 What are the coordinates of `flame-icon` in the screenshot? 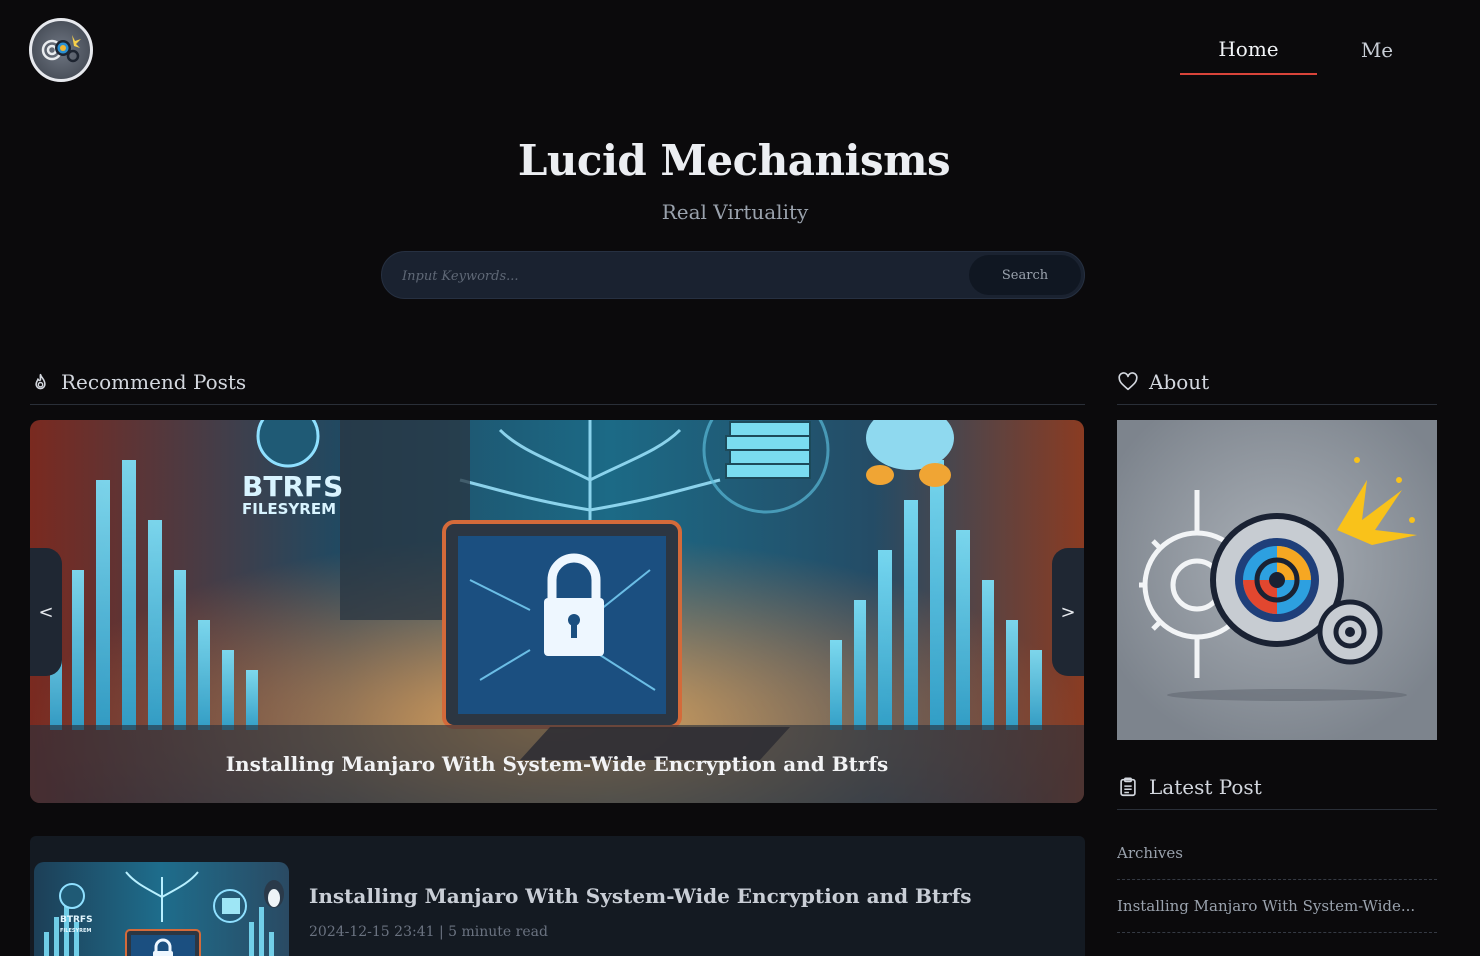 It's located at (40, 381).